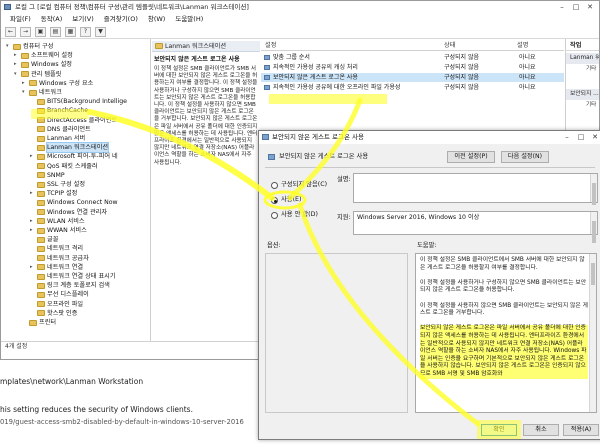  What do you see at coordinates (82, 19) in the screenshot?
I see `menu-item-2: 보기(V)` at bounding box center [82, 19].